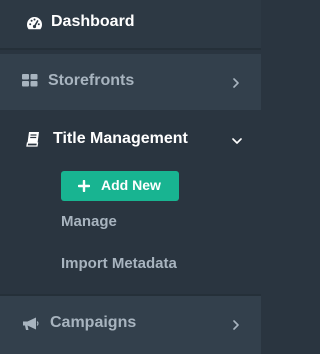  I want to click on dashboard-gauge-icon, so click(34, 23).